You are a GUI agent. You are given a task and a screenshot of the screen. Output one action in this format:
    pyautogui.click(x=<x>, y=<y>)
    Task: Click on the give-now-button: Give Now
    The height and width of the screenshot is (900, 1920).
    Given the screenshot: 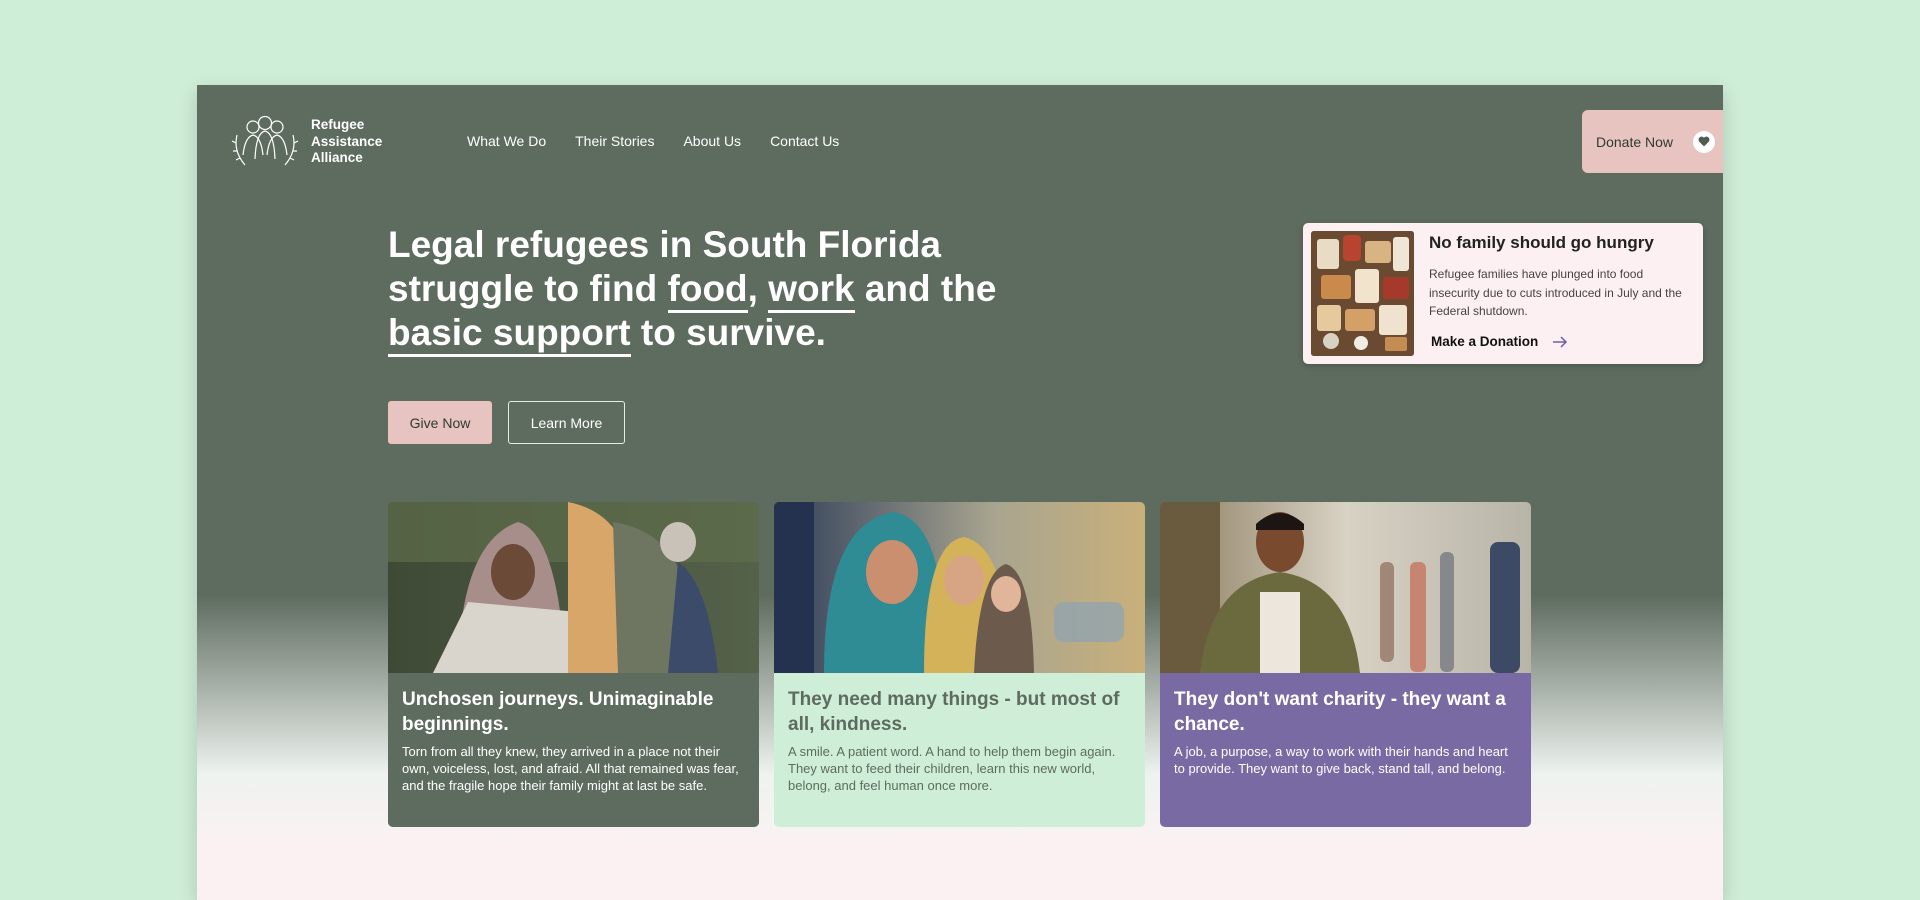 What is the action you would take?
    pyautogui.click(x=440, y=422)
    